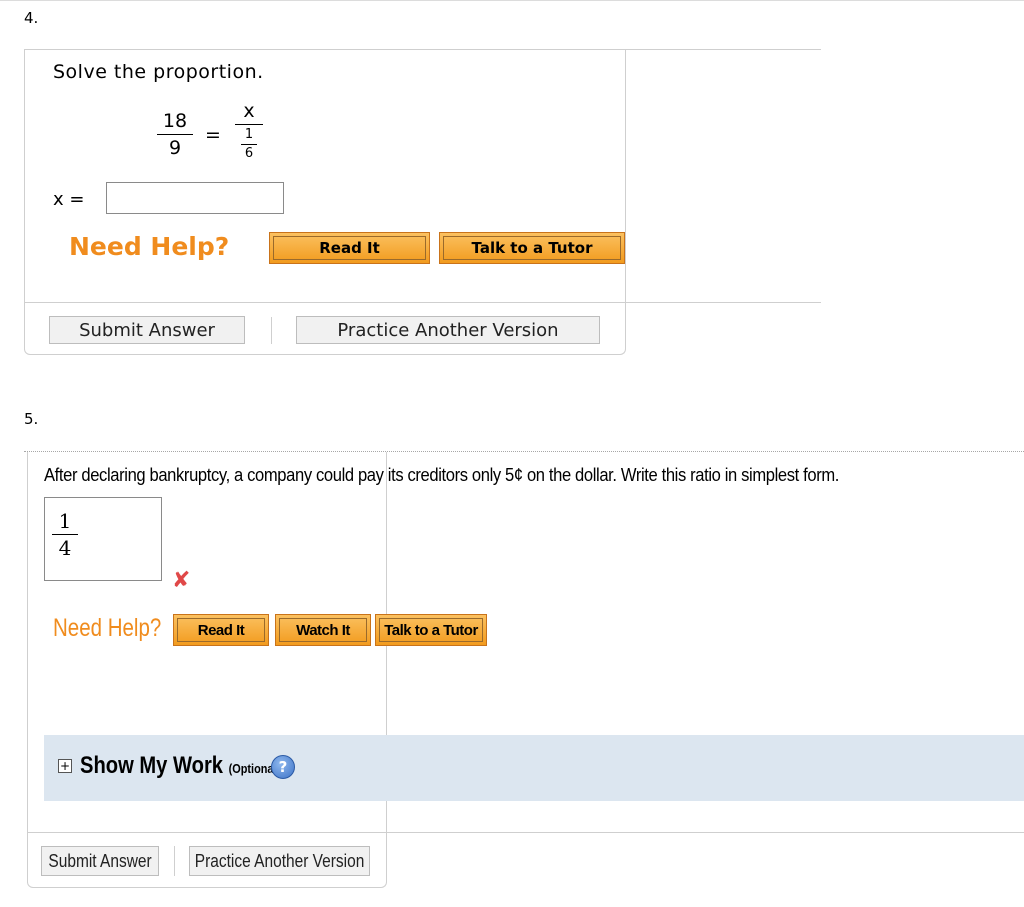  Describe the element at coordinates (65, 534) in the screenshot. I see `answer-fraction: 1 4` at that location.